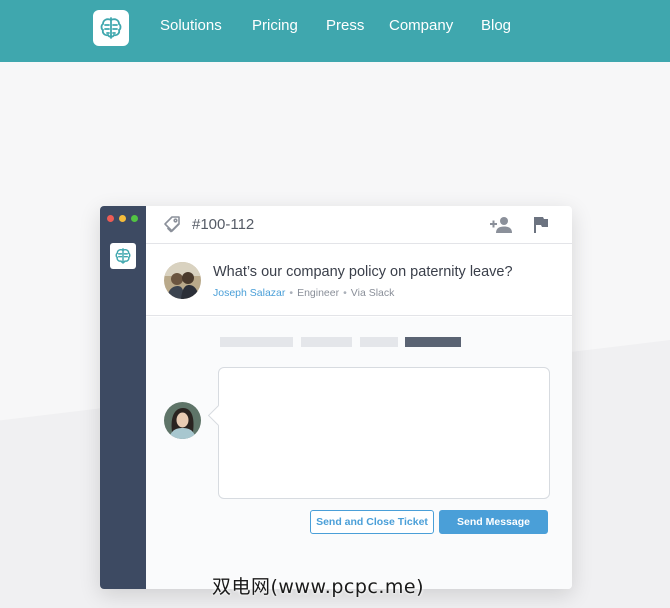 Image resolution: width=670 pixels, height=608 pixels. What do you see at coordinates (249, 293) in the screenshot?
I see `requester-name-link: Joseph Salazar` at bounding box center [249, 293].